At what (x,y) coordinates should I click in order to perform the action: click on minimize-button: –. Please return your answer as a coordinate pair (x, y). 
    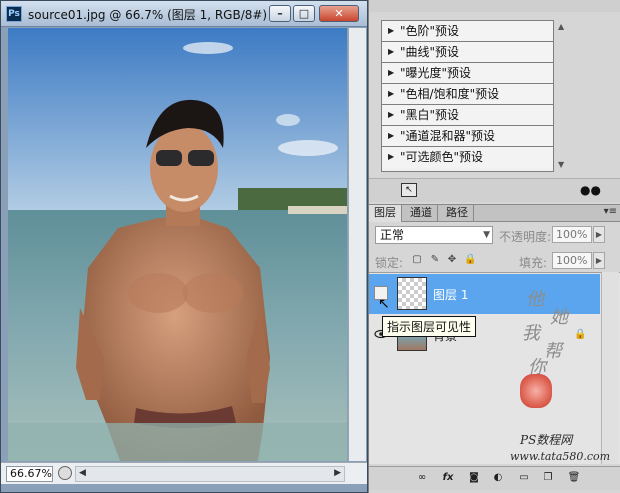
    Looking at the image, I should click on (280, 13).